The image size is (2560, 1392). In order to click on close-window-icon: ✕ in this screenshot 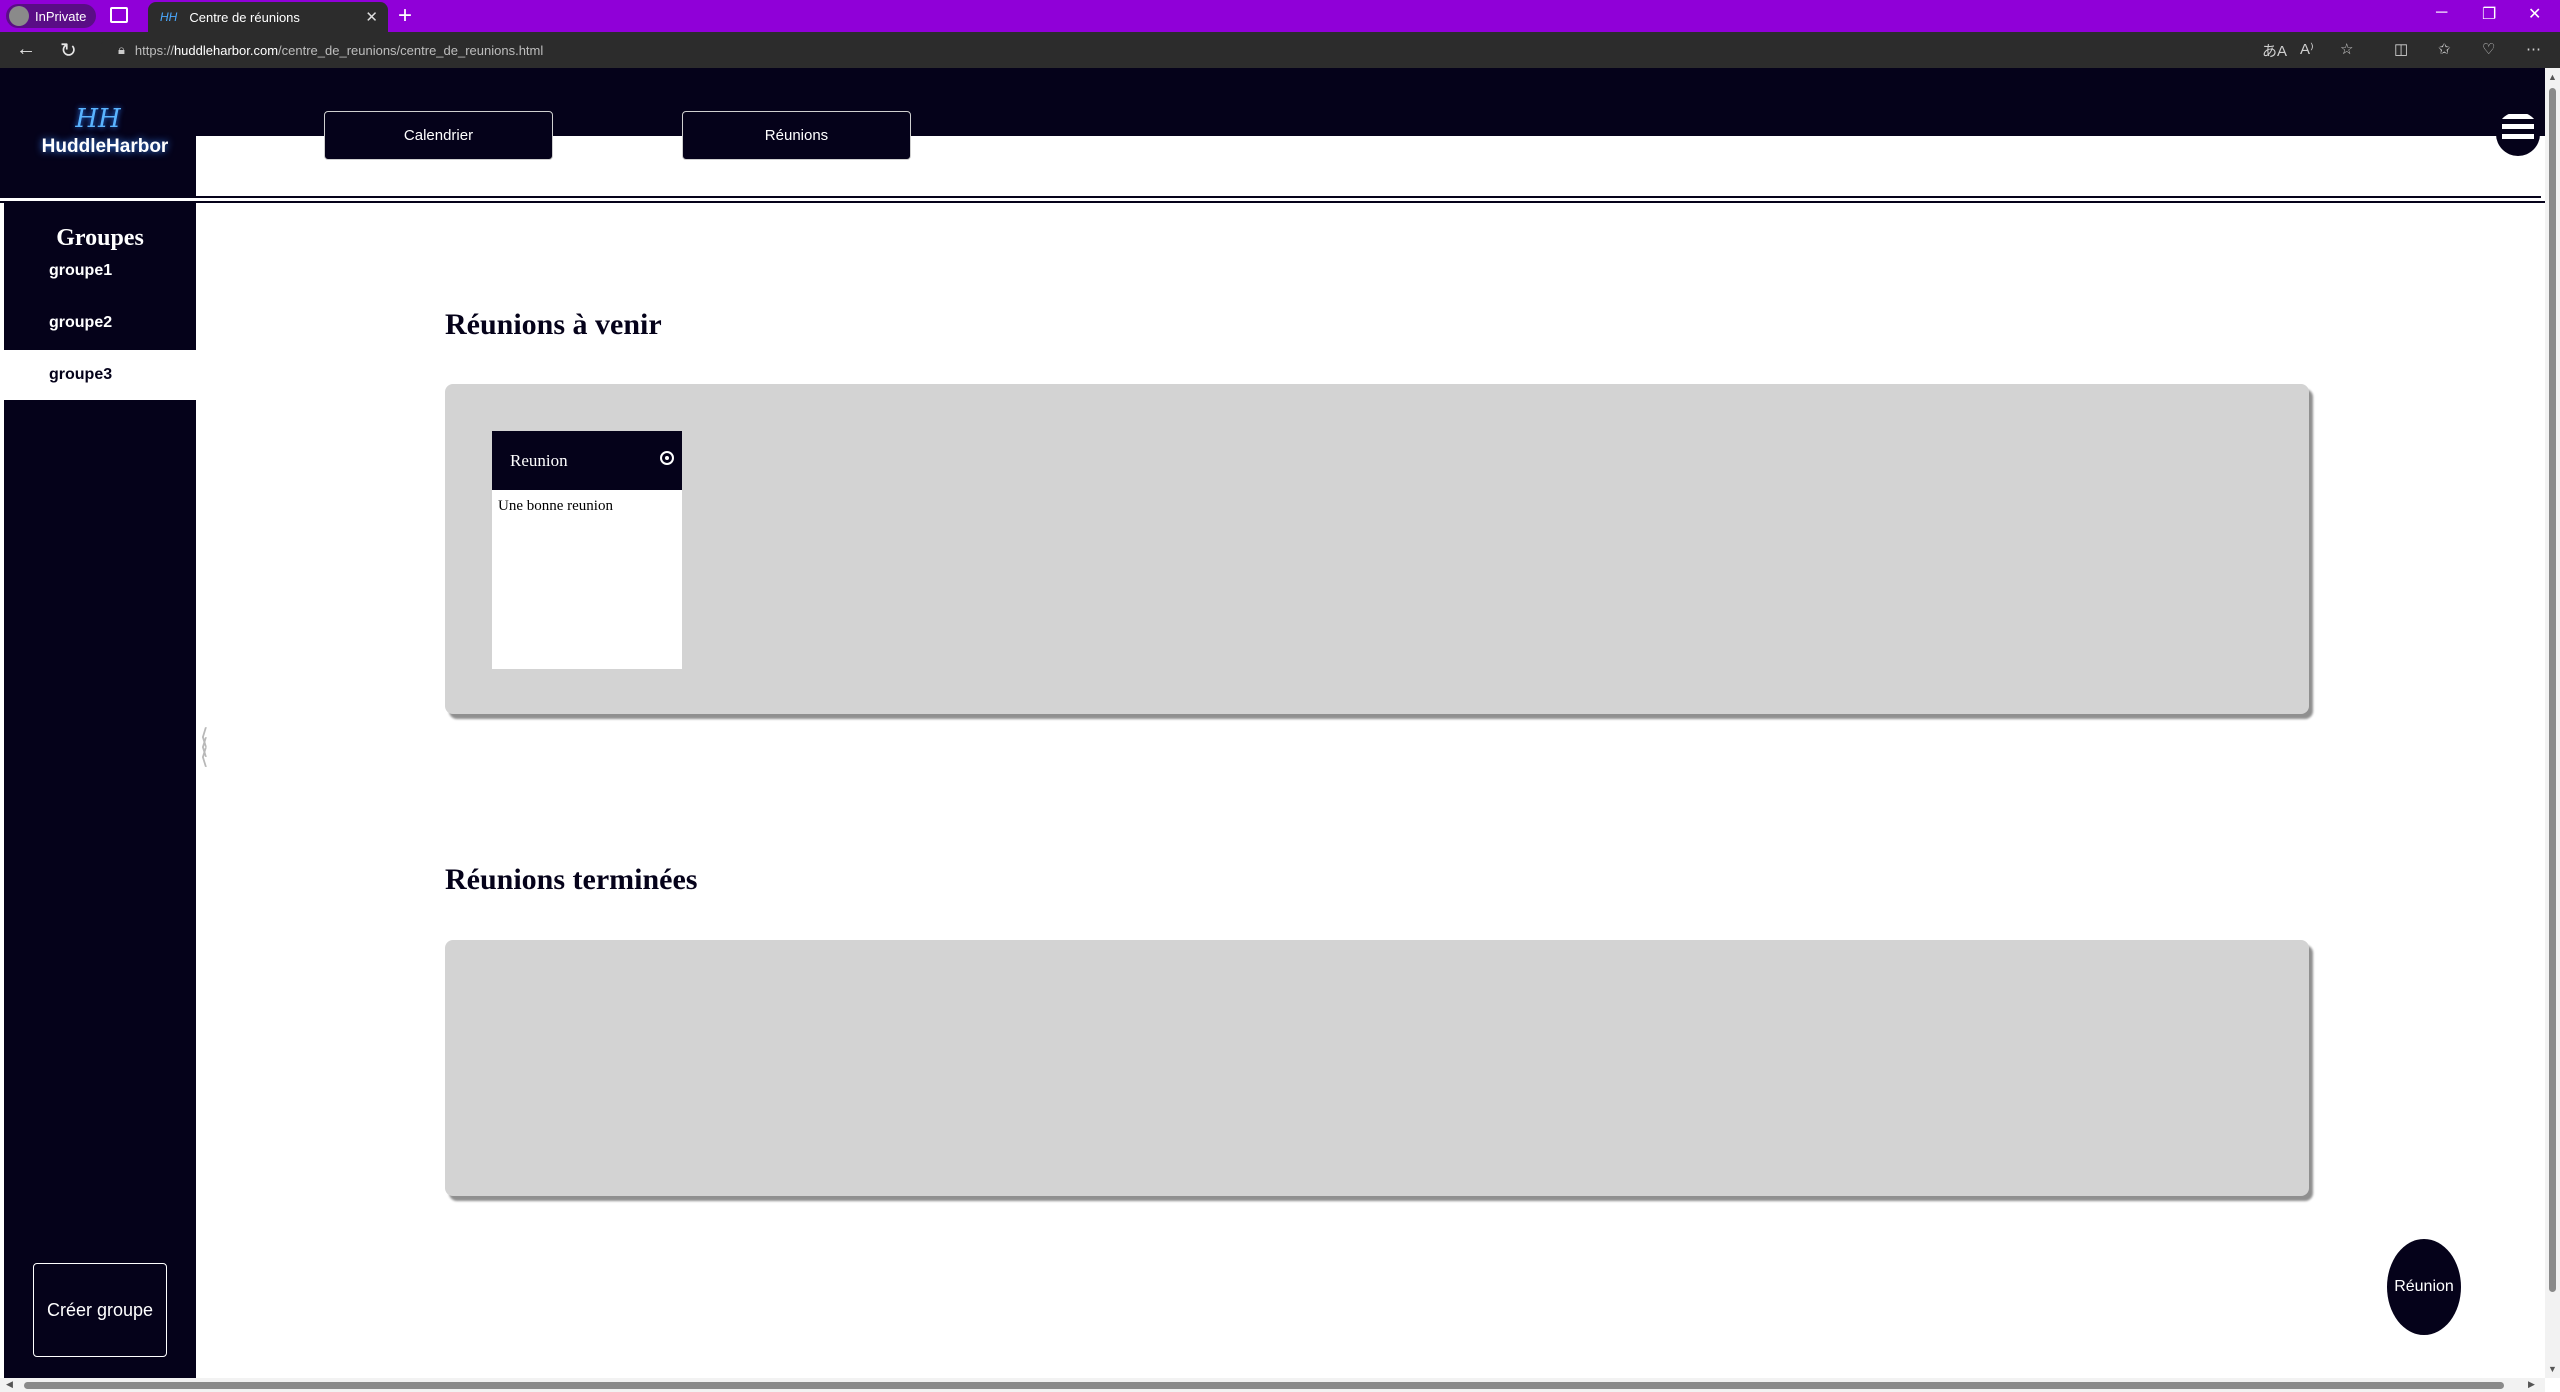, I will do `click(2534, 14)`.